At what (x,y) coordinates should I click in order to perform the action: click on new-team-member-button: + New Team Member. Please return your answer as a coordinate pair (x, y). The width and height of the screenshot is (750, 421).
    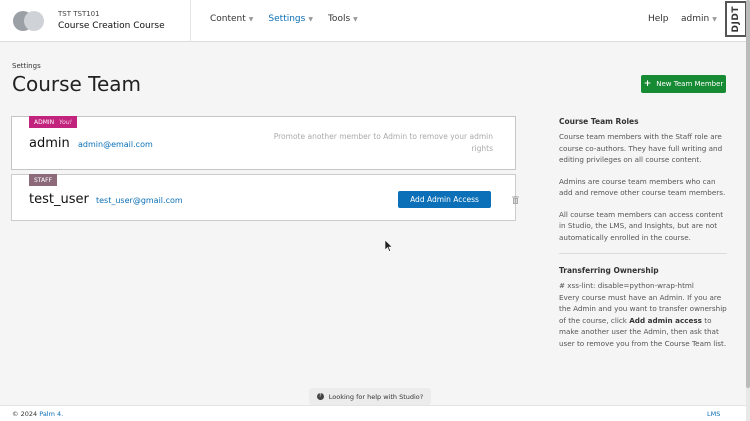
    Looking at the image, I should click on (683, 84).